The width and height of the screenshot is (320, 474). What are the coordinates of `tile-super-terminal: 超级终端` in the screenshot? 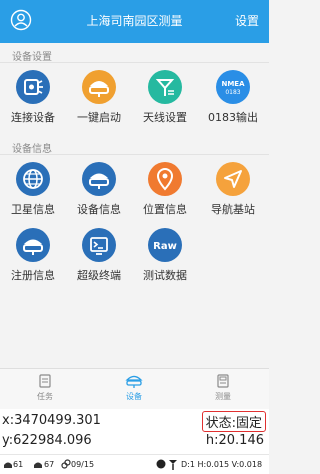 It's located at (99, 258).